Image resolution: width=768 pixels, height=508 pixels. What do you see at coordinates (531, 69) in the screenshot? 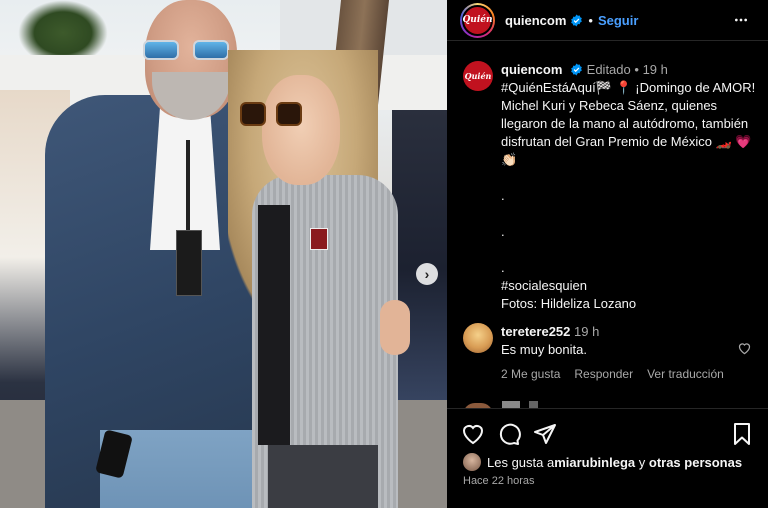
I see `caption-username: quiencom` at bounding box center [531, 69].